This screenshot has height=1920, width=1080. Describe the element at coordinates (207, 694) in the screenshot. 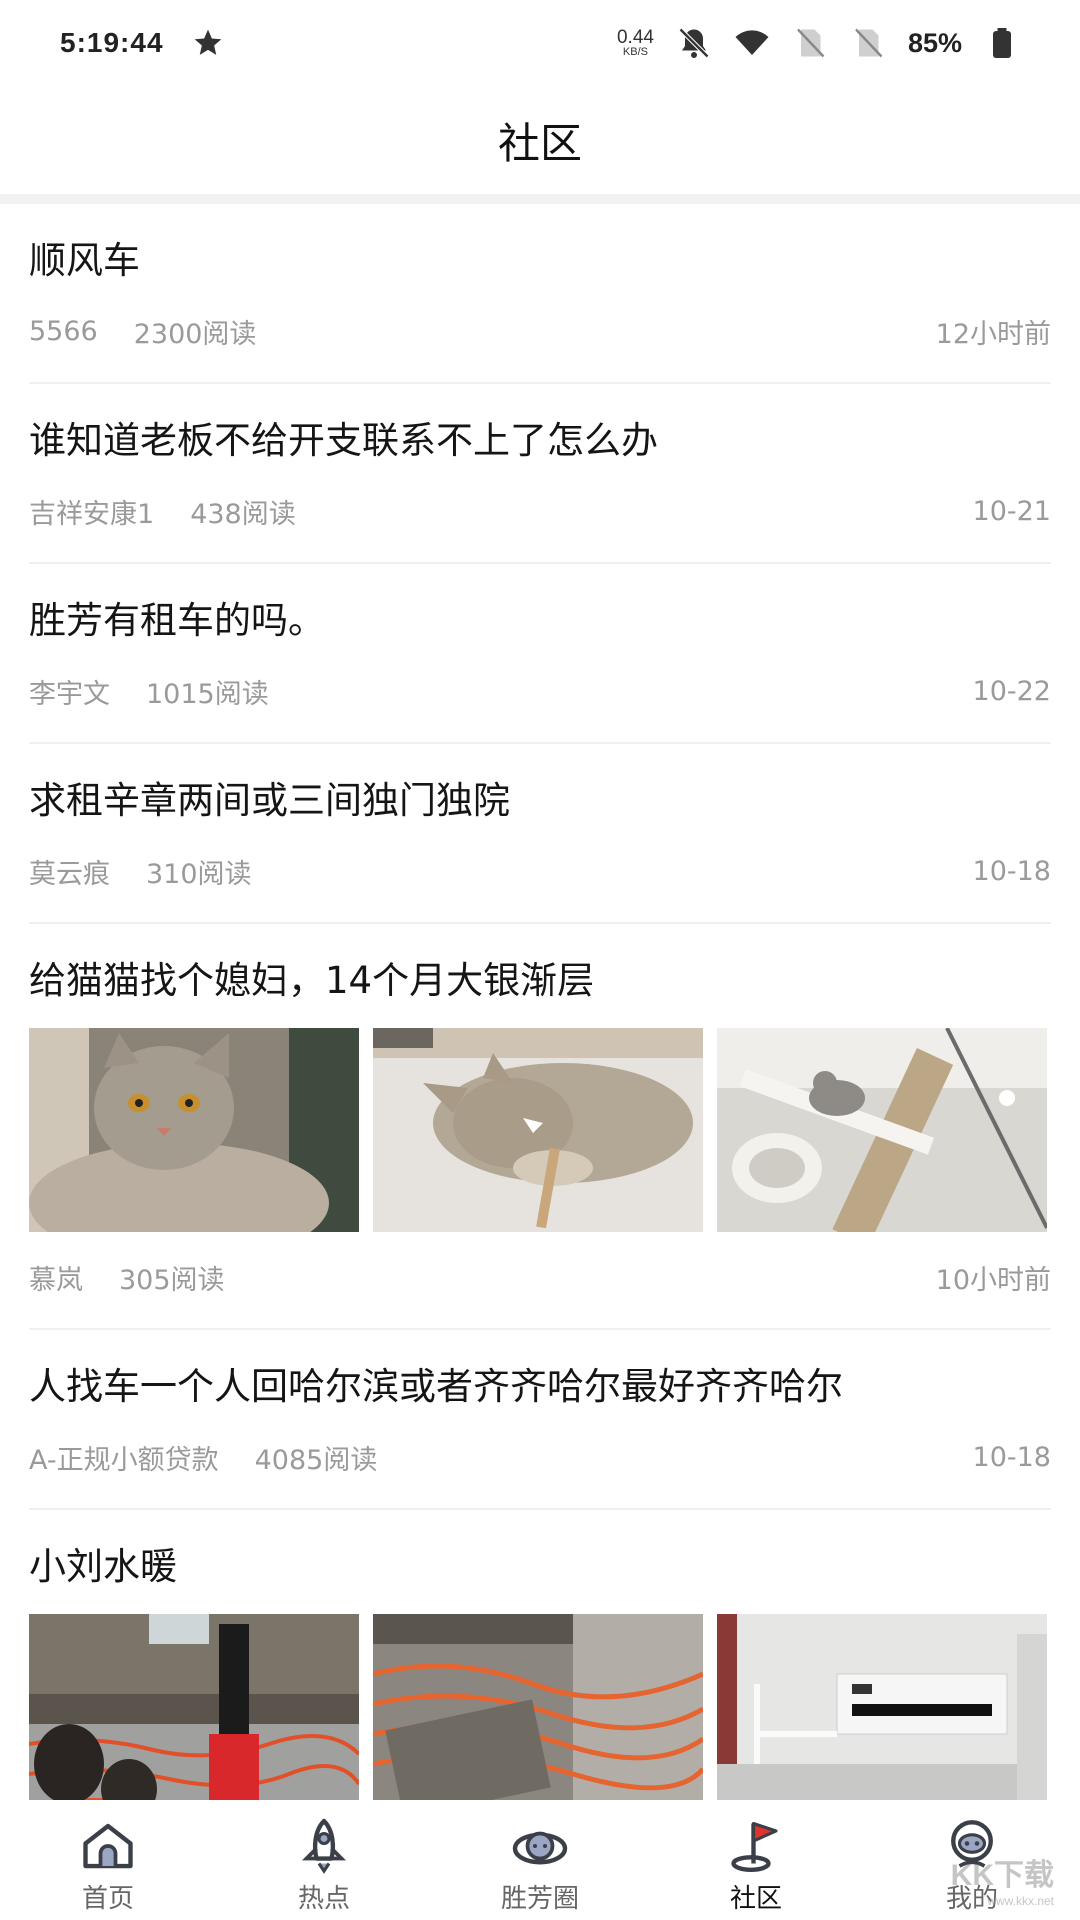

I see `post-reads: 1015阅读` at that location.